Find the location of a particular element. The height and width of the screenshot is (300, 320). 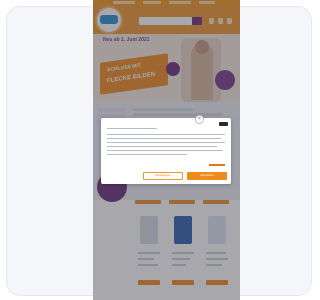

cookie-consent-dialog: × Einstellungen Akzeptieren is located at coordinates (166, 149).